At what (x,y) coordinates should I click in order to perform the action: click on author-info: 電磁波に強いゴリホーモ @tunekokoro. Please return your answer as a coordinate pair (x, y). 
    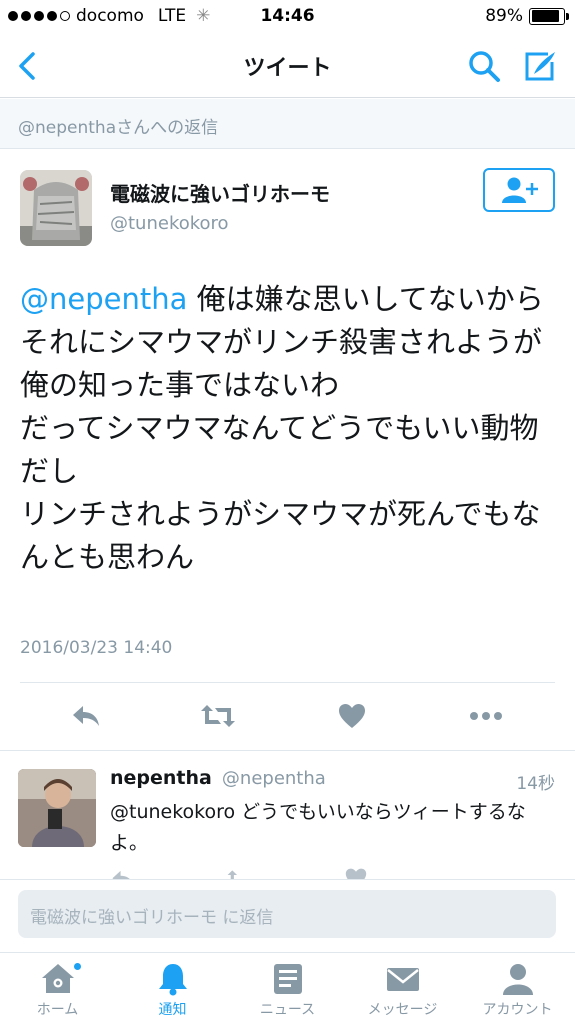
    Looking at the image, I should click on (220, 206).